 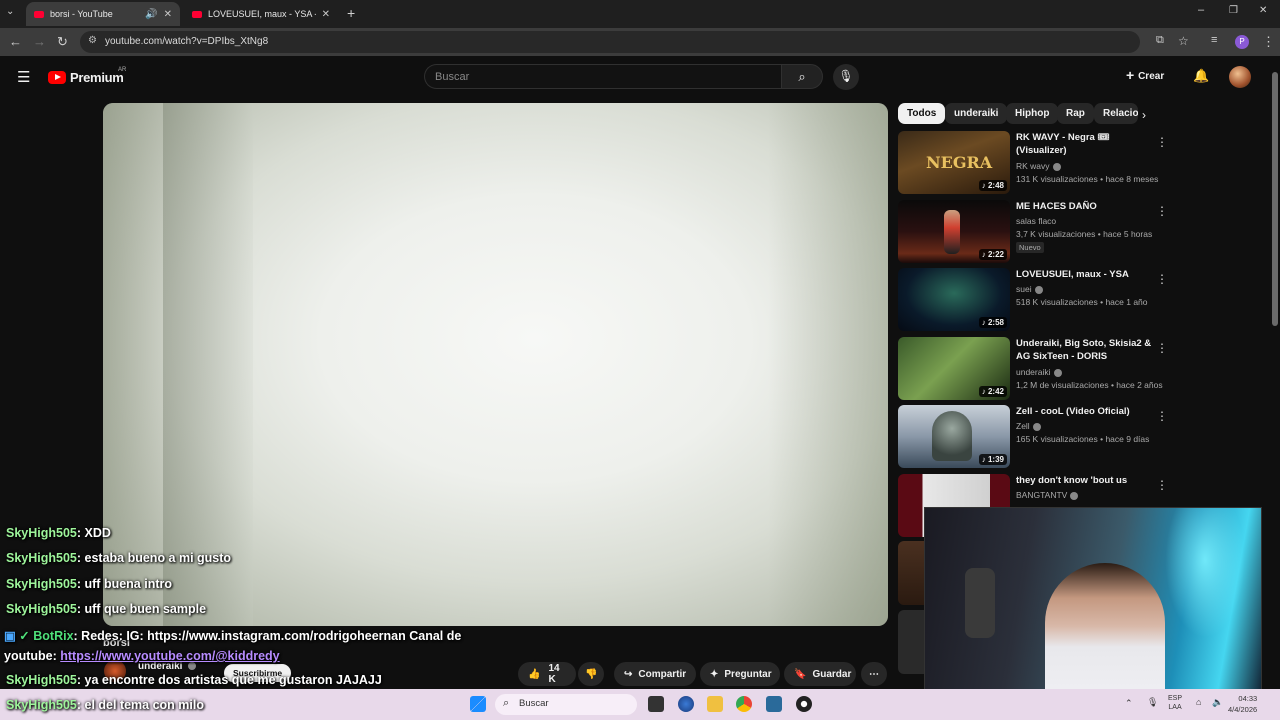 What do you see at coordinates (81, 14) in the screenshot?
I see `tab-title: borsi - YouTube` at bounding box center [81, 14].